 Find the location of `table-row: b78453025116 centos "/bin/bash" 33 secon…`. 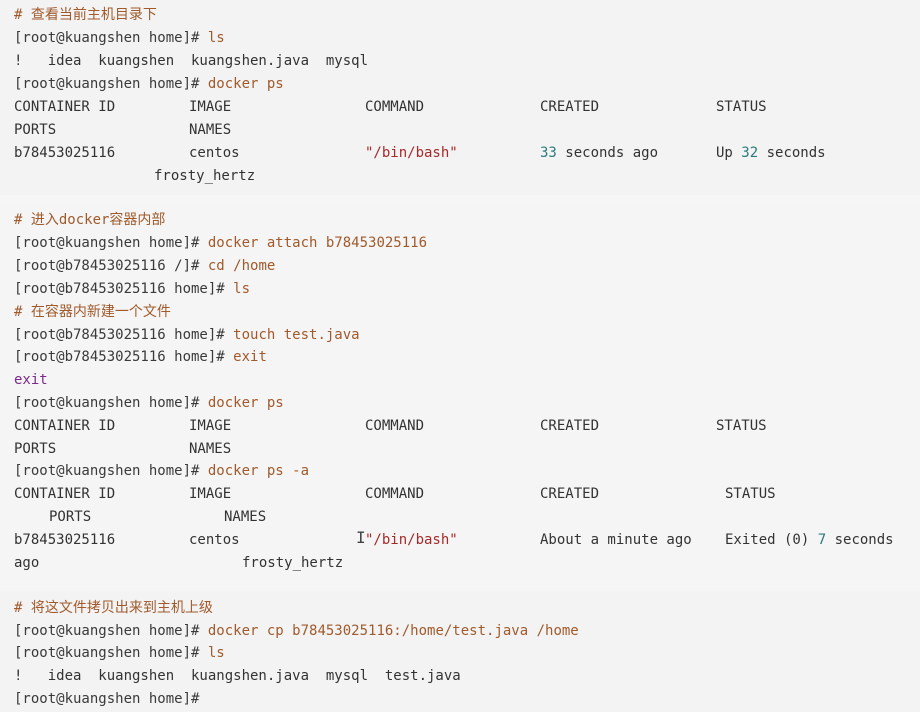

table-row: b78453025116 centos "/bin/bash" 33 secon… is located at coordinates (464, 153).